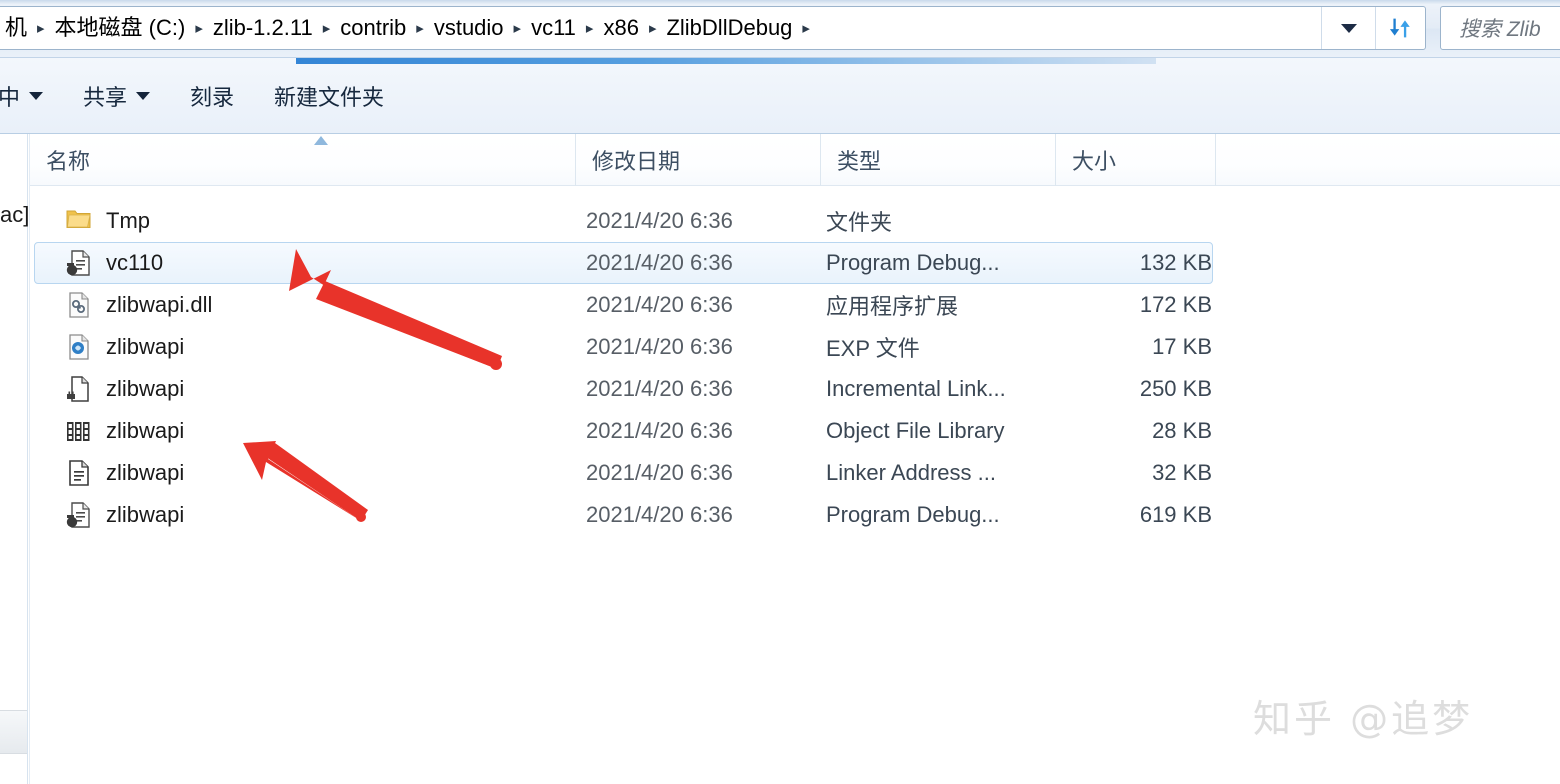 This screenshot has height=784, width=1560. What do you see at coordinates (1175, 304) in the screenshot?
I see `file-size-cell: 172 KB` at bounding box center [1175, 304].